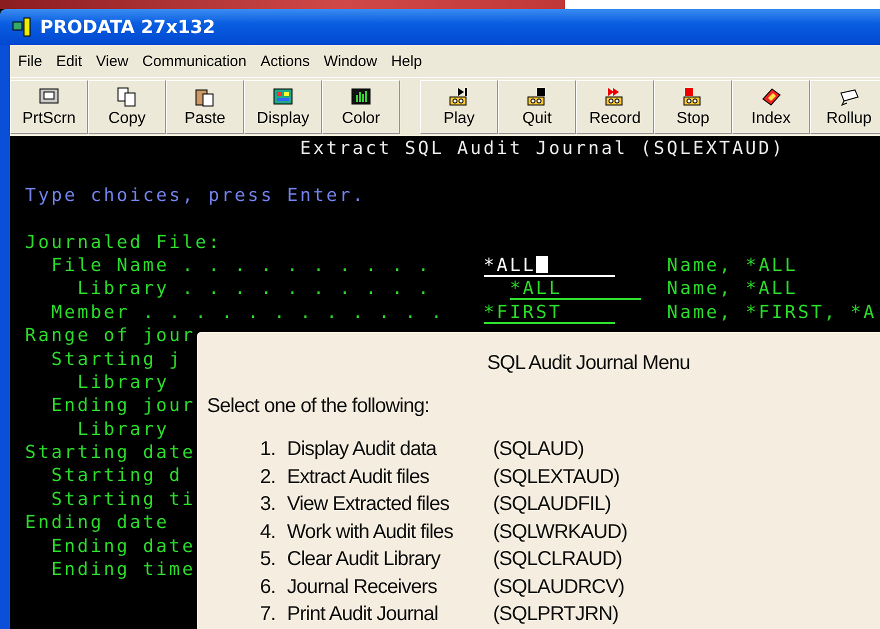 The image size is (880, 629). Describe the element at coordinates (110, 336) in the screenshot. I see `prompt-label: Range of jour` at that location.